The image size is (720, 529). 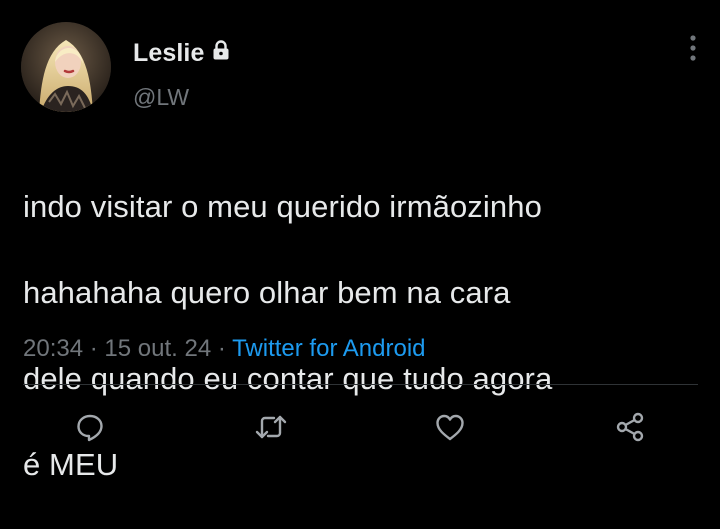 I want to click on tweet-source-link: Twitter for Android, so click(x=328, y=348).